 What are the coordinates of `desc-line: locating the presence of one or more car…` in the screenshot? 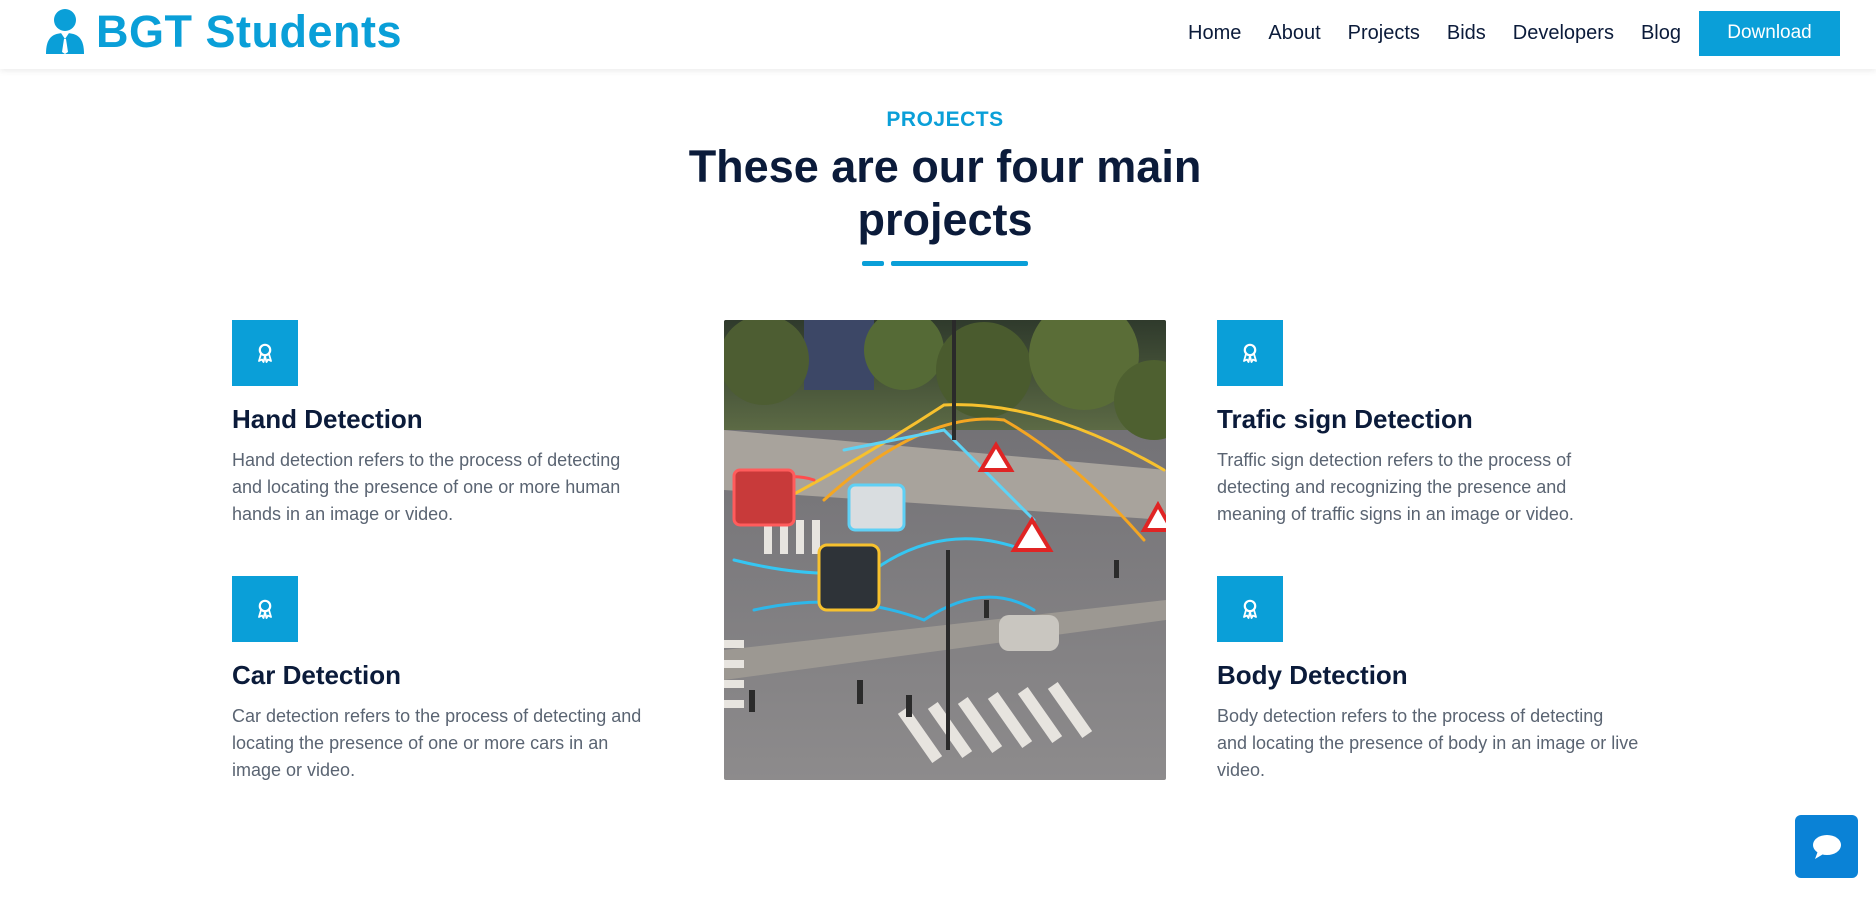 It's located at (420, 743).